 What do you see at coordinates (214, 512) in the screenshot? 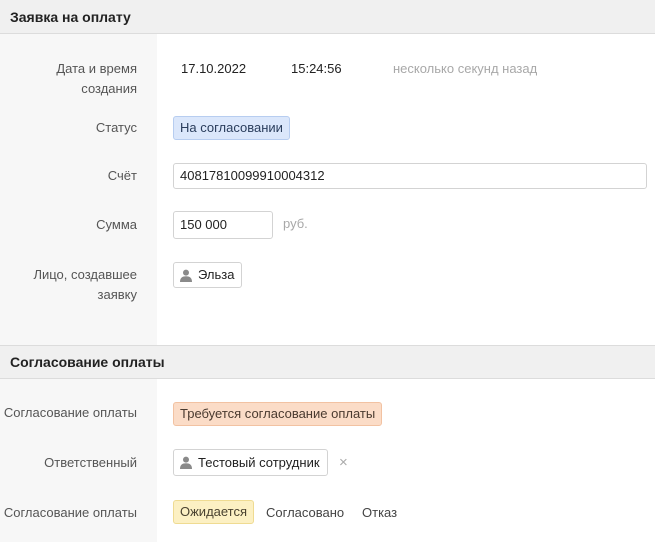
I see `decision-option-pending: Ожидается` at bounding box center [214, 512].